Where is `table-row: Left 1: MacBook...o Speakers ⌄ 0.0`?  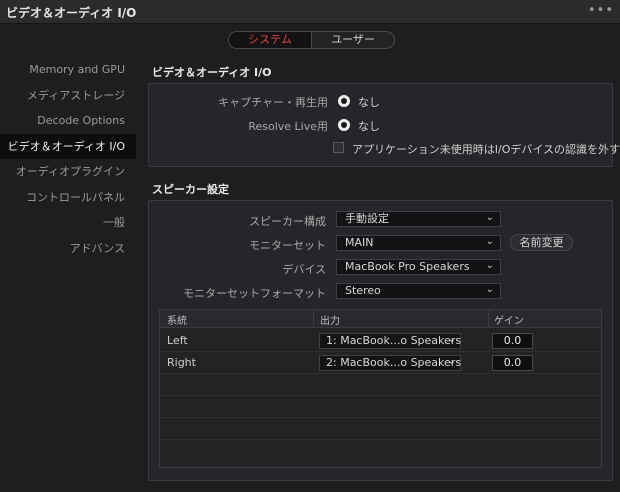
table-row: Left 1: MacBook...o Speakers ⌄ 0.0 is located at coordinates (380, 341).